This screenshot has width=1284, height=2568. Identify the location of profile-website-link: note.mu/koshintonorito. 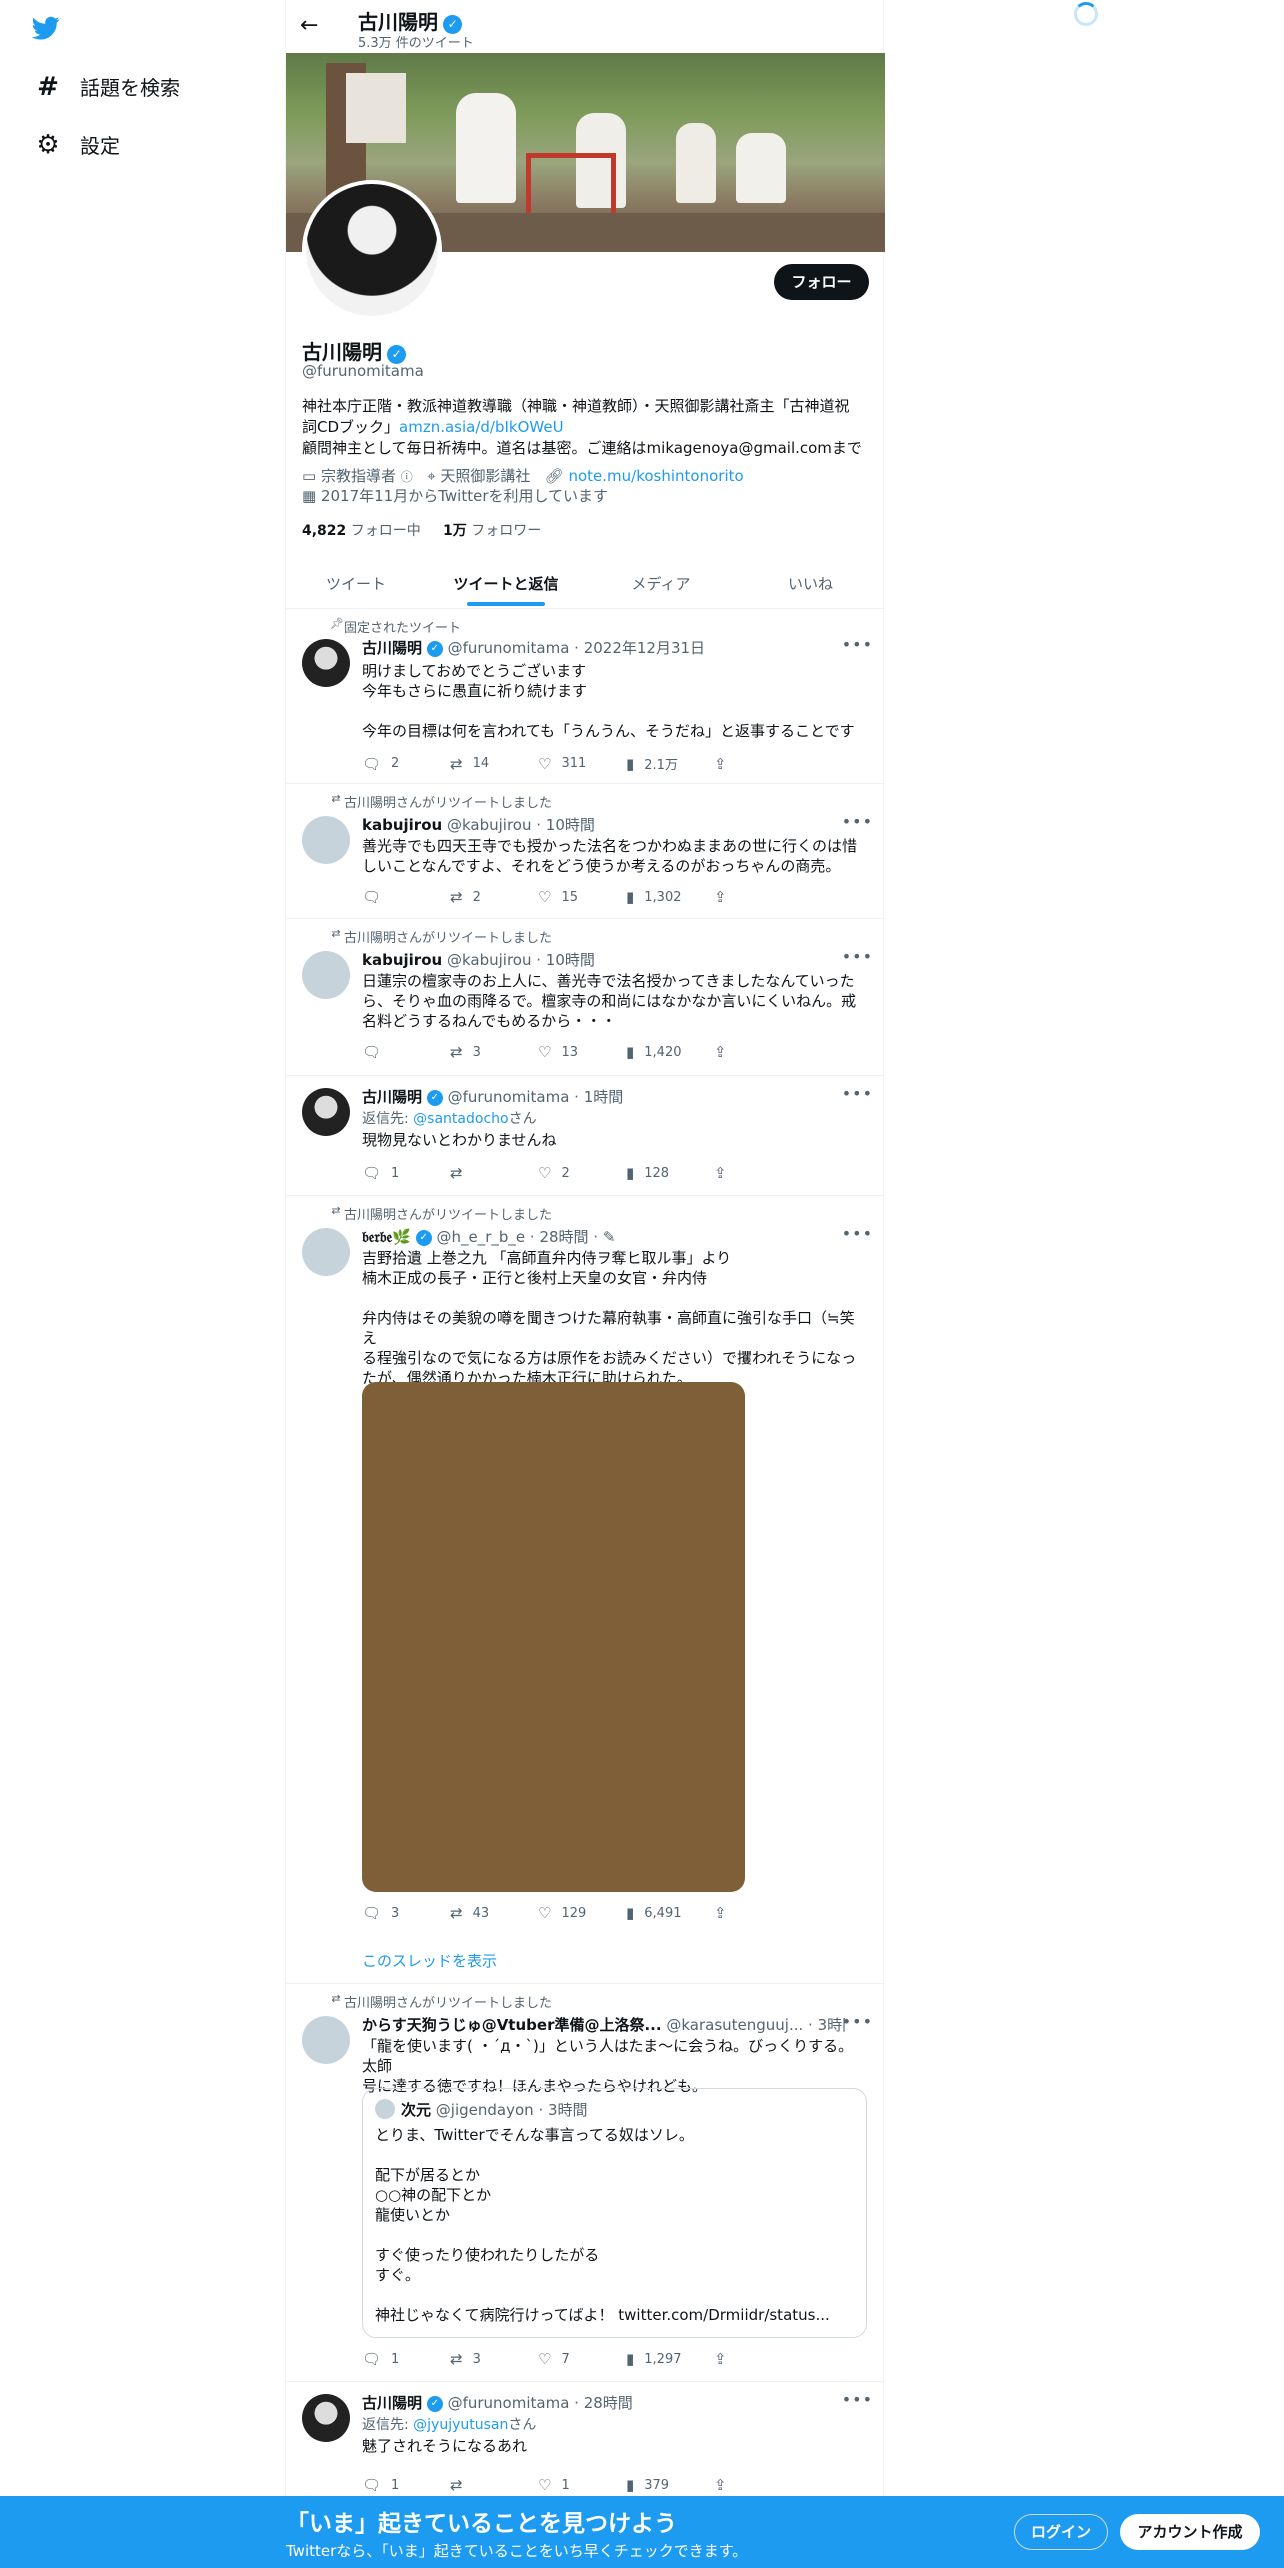
(655, 476).